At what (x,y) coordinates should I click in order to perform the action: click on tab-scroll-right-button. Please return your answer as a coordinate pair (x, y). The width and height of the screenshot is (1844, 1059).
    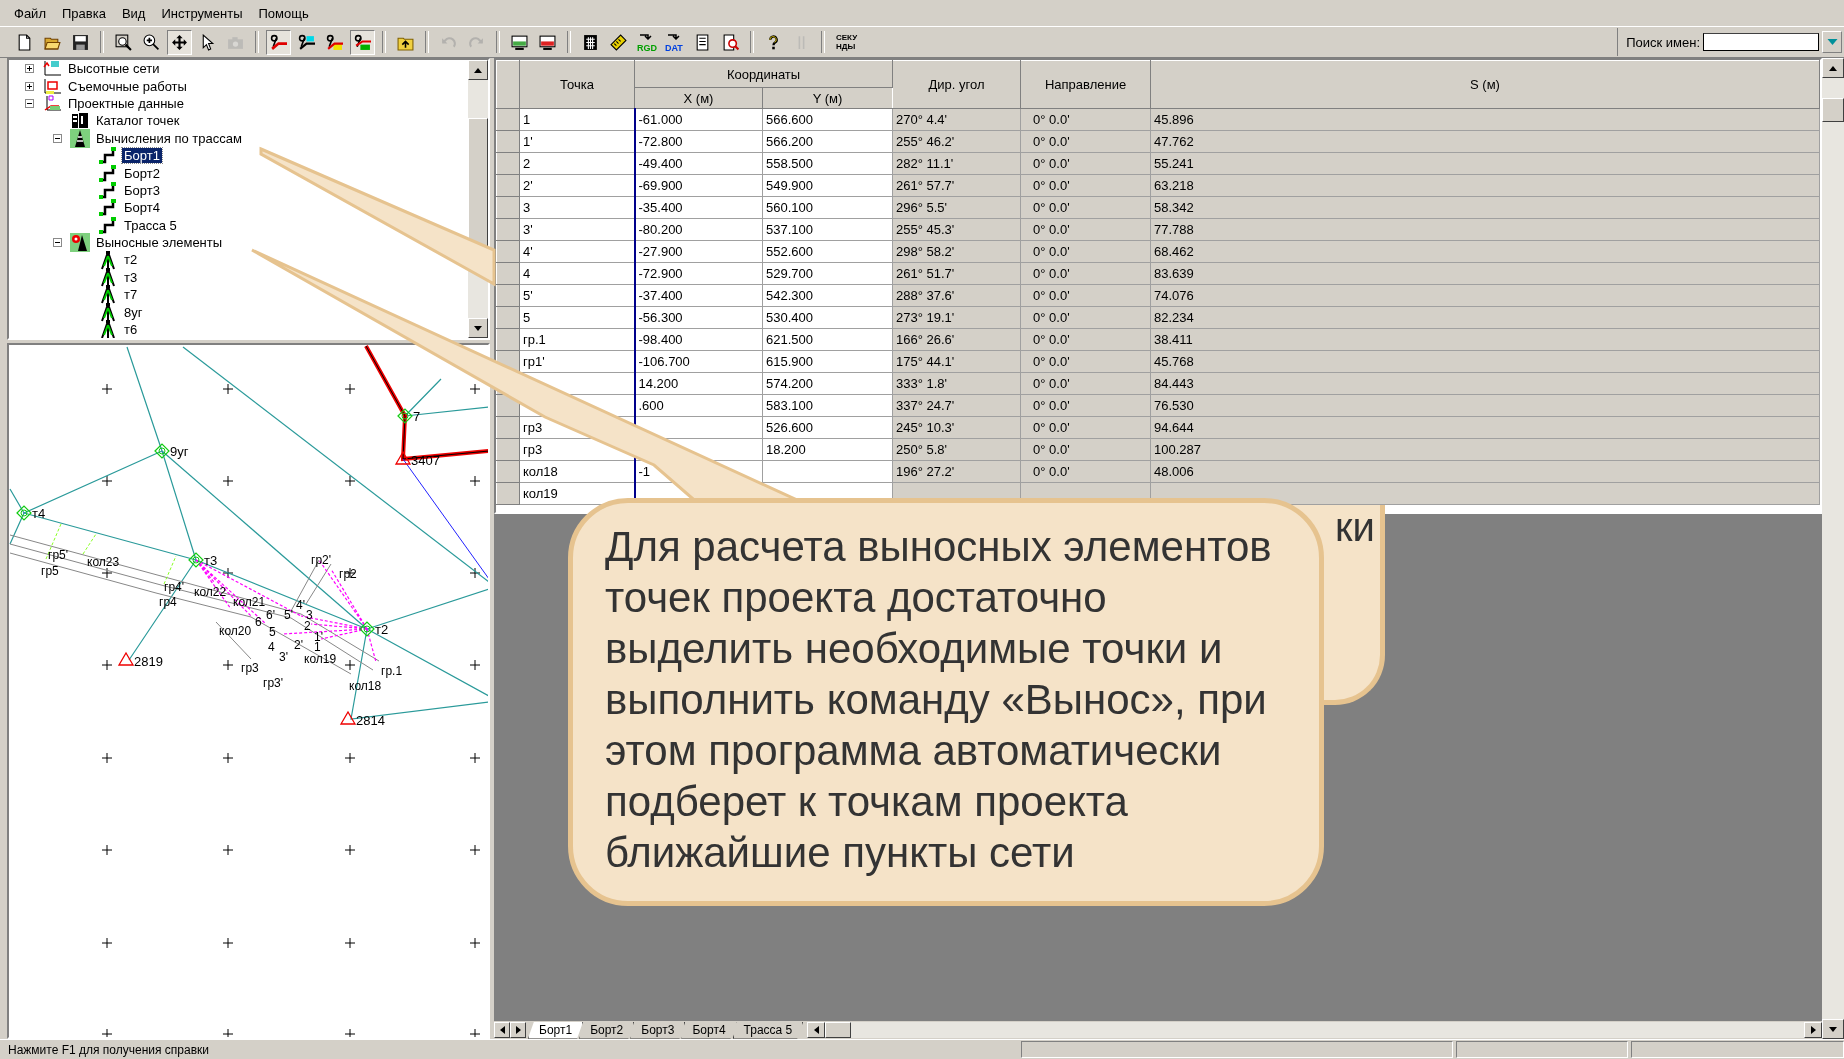
    Looking at the image, I should click on (518, 1030).